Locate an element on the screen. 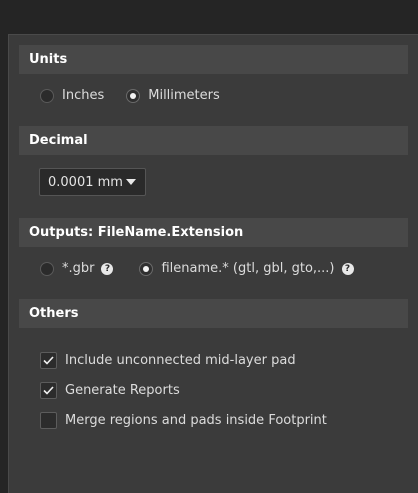 The image size is (418, 493). units-header: Units is located at coordinates (213, 59).